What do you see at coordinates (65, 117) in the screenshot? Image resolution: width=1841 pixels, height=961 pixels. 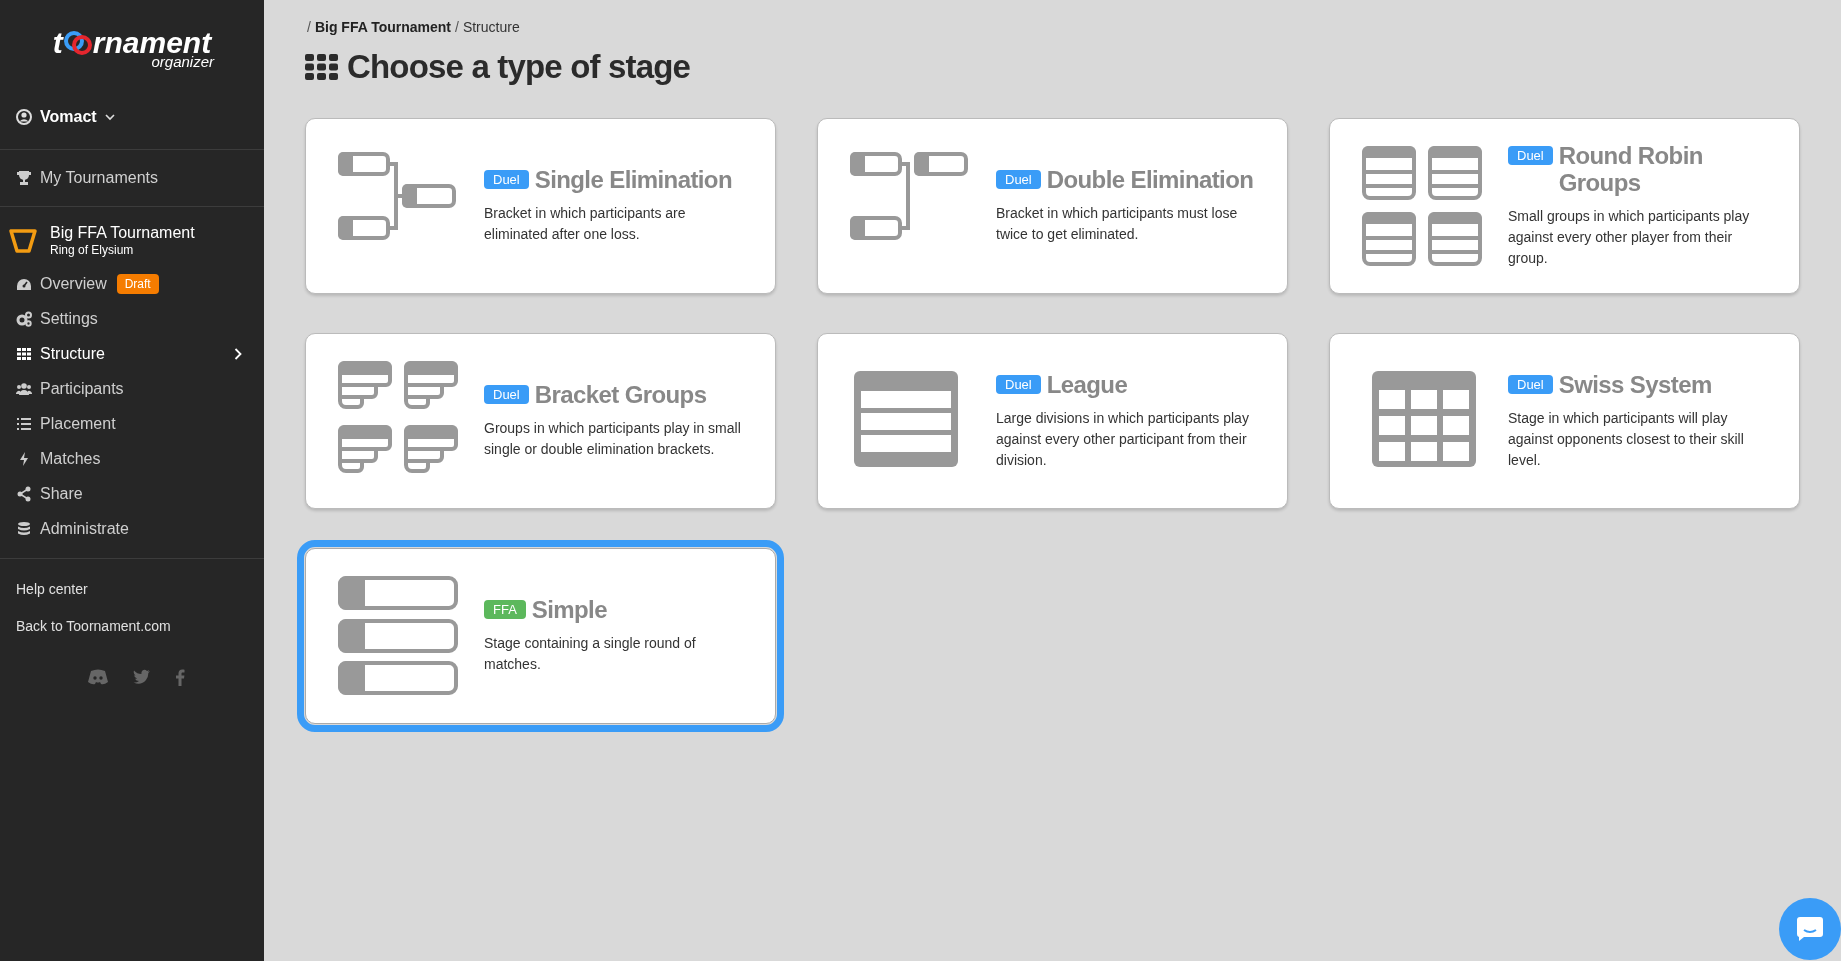 I see `user-menu: Vomact` at bounding box center [65, 117].